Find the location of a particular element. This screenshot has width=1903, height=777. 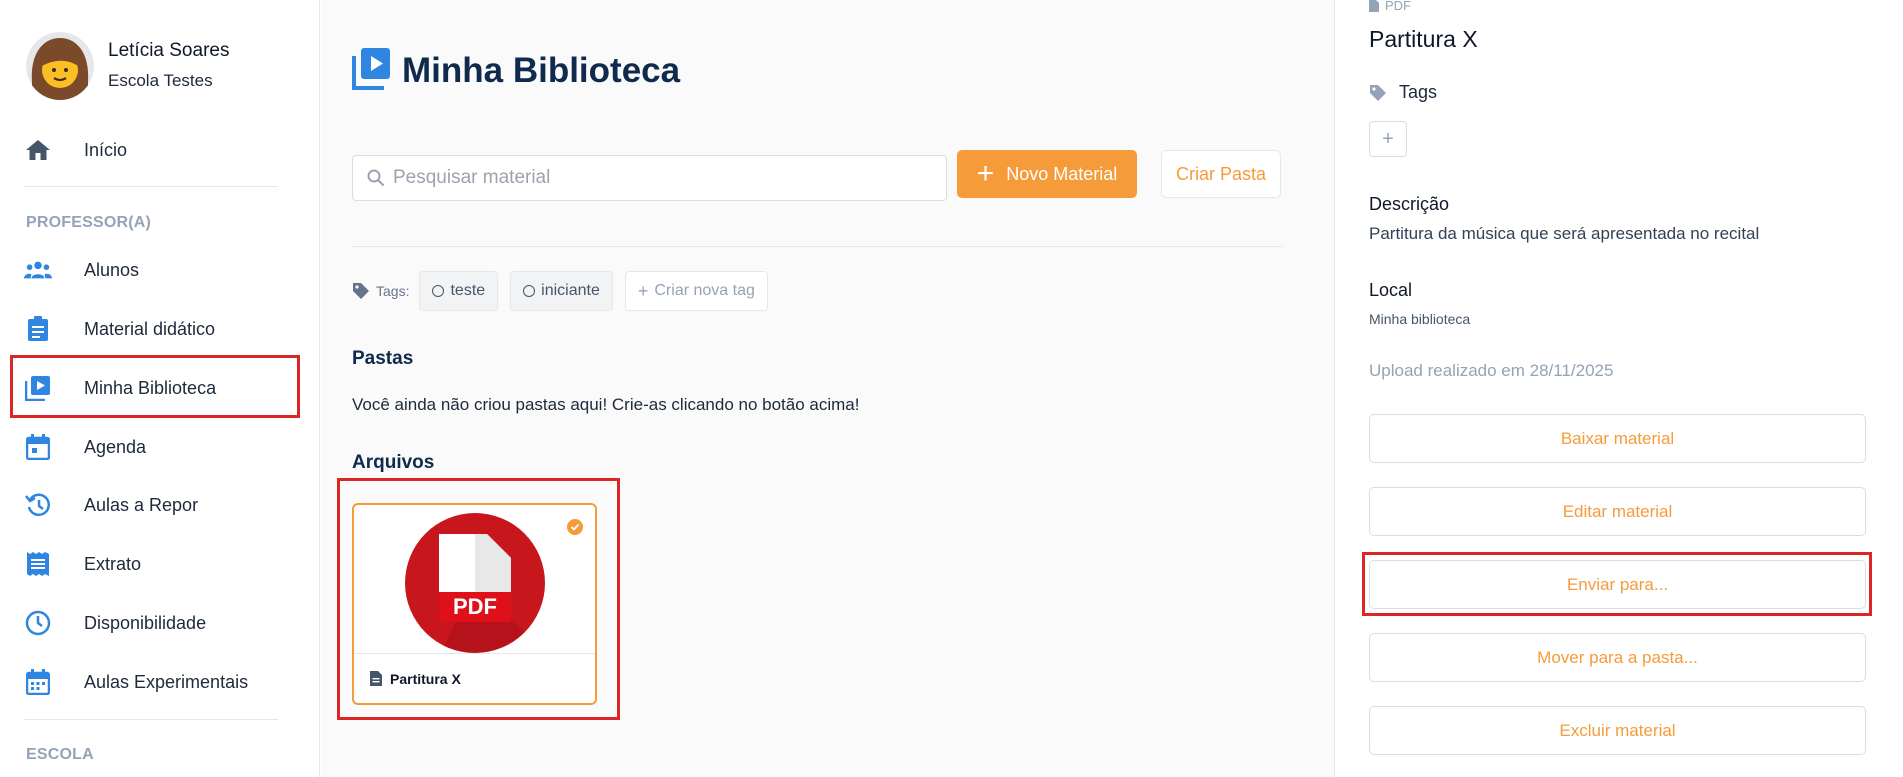

sidebar-item-aulas-experimentais: Aulas Experimentais is located at coordinates (154, 682).